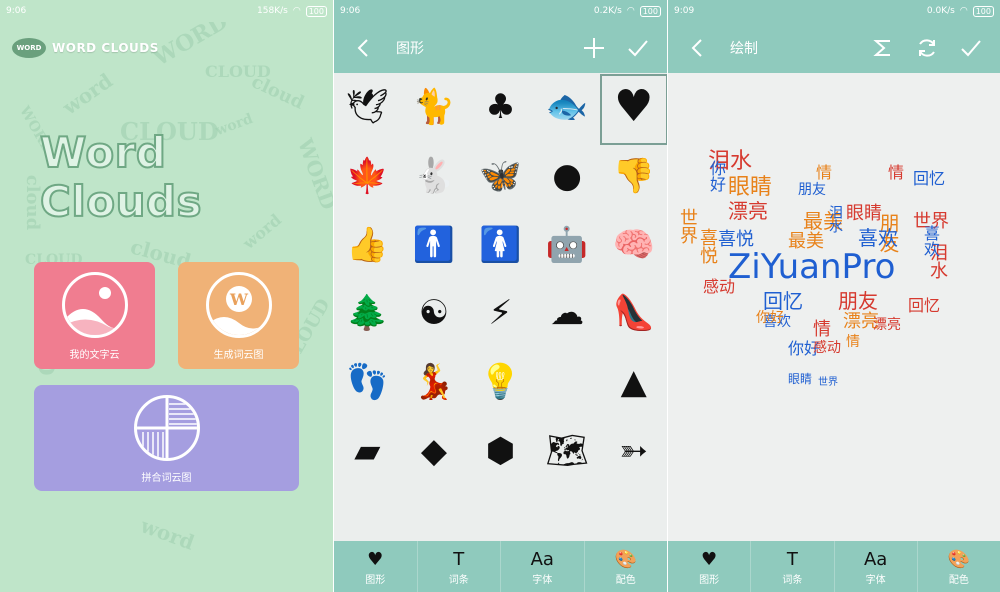 This screenshot has height=592, width=1000. Describe the element at coordinates (835, 219) in the screenshot. I see `cloud-word: 泪水` at that location.